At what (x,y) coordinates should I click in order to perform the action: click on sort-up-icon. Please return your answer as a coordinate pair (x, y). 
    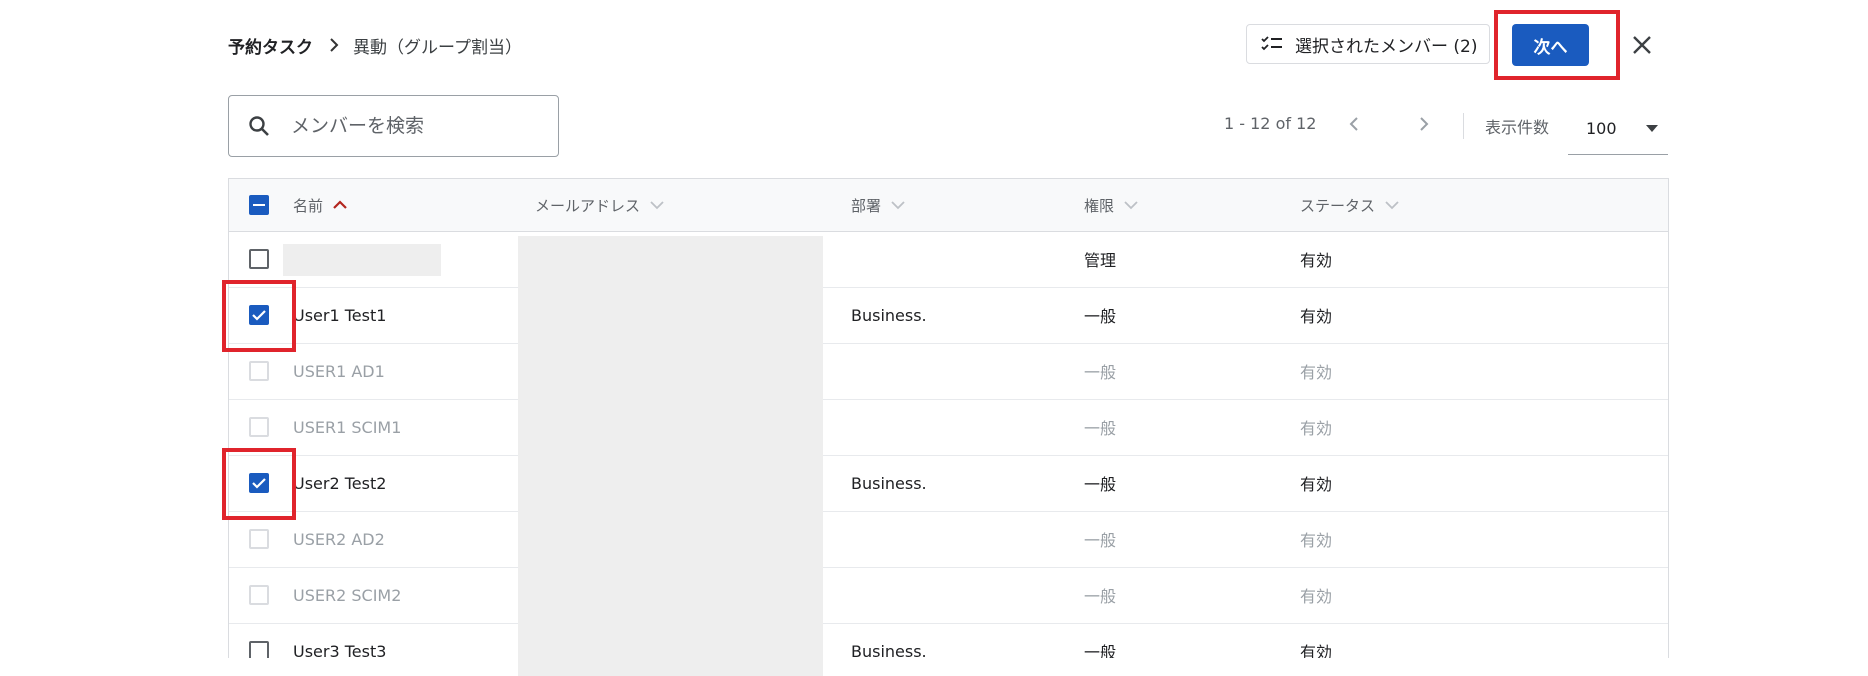
    Looking at the image, I should click on (340, 204).